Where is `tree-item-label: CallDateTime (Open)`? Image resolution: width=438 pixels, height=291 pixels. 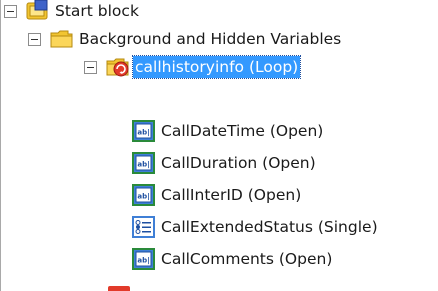
tree-item-label: CallDateTime (Open) is located at coordinates (242, 131).